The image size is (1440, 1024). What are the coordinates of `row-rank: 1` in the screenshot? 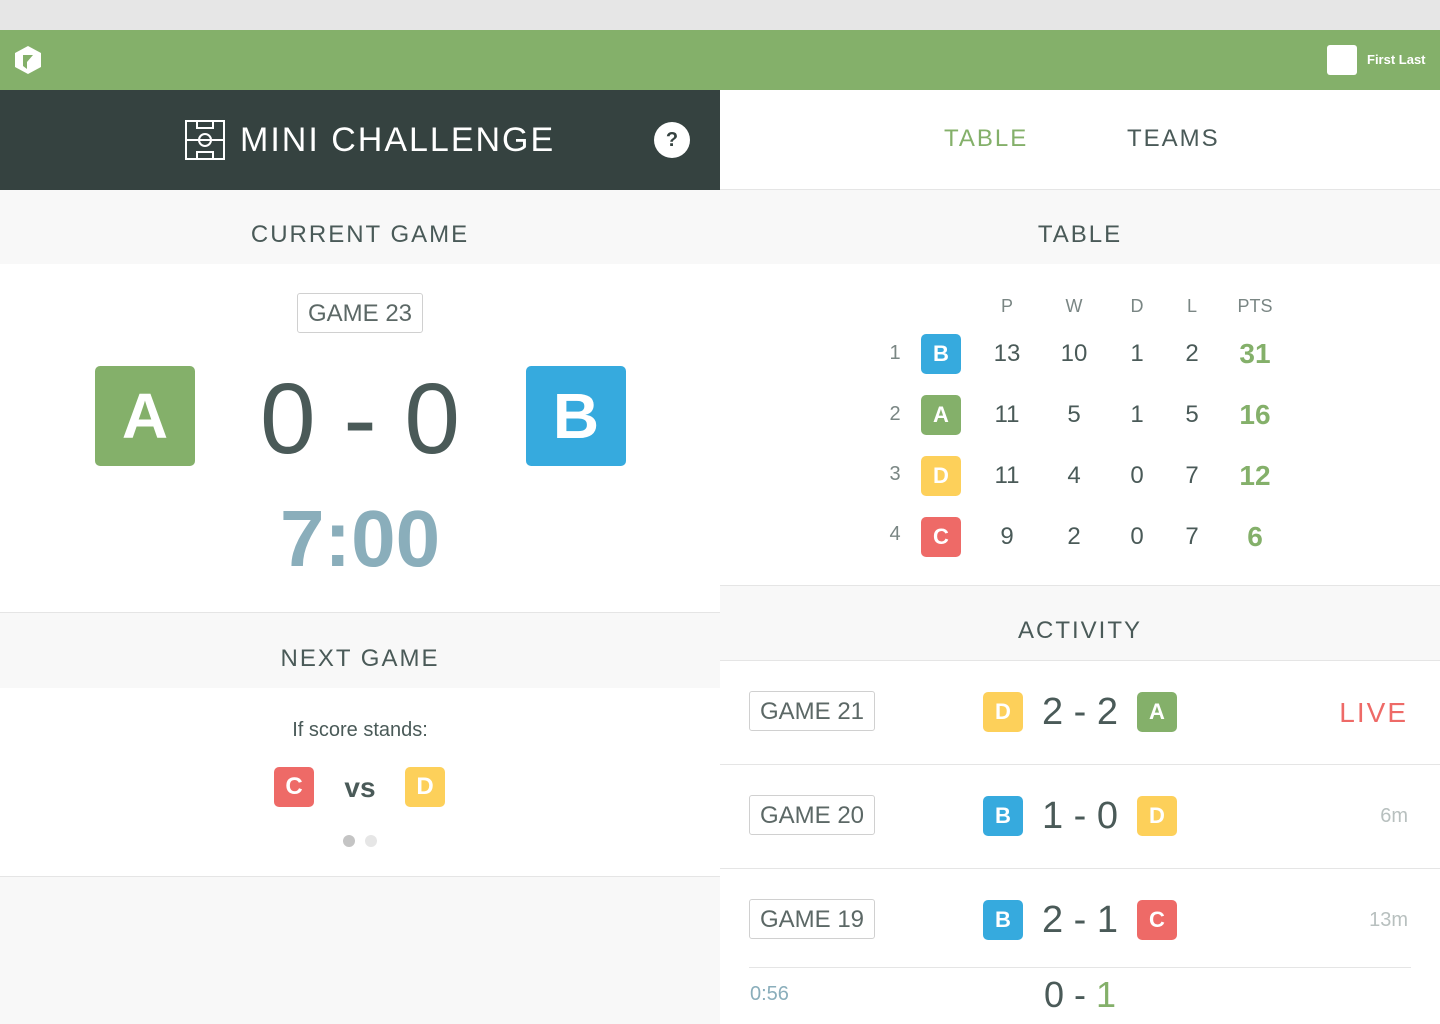 It's located at (895, 353).